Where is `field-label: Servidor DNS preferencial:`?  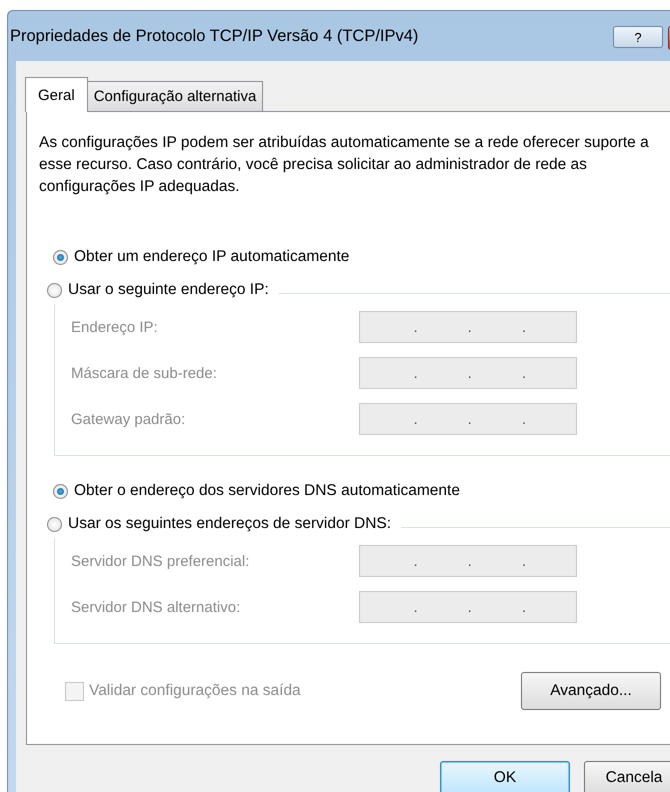 field-label: Servidor DNS preferencial: is located at coordinates (160, 561).